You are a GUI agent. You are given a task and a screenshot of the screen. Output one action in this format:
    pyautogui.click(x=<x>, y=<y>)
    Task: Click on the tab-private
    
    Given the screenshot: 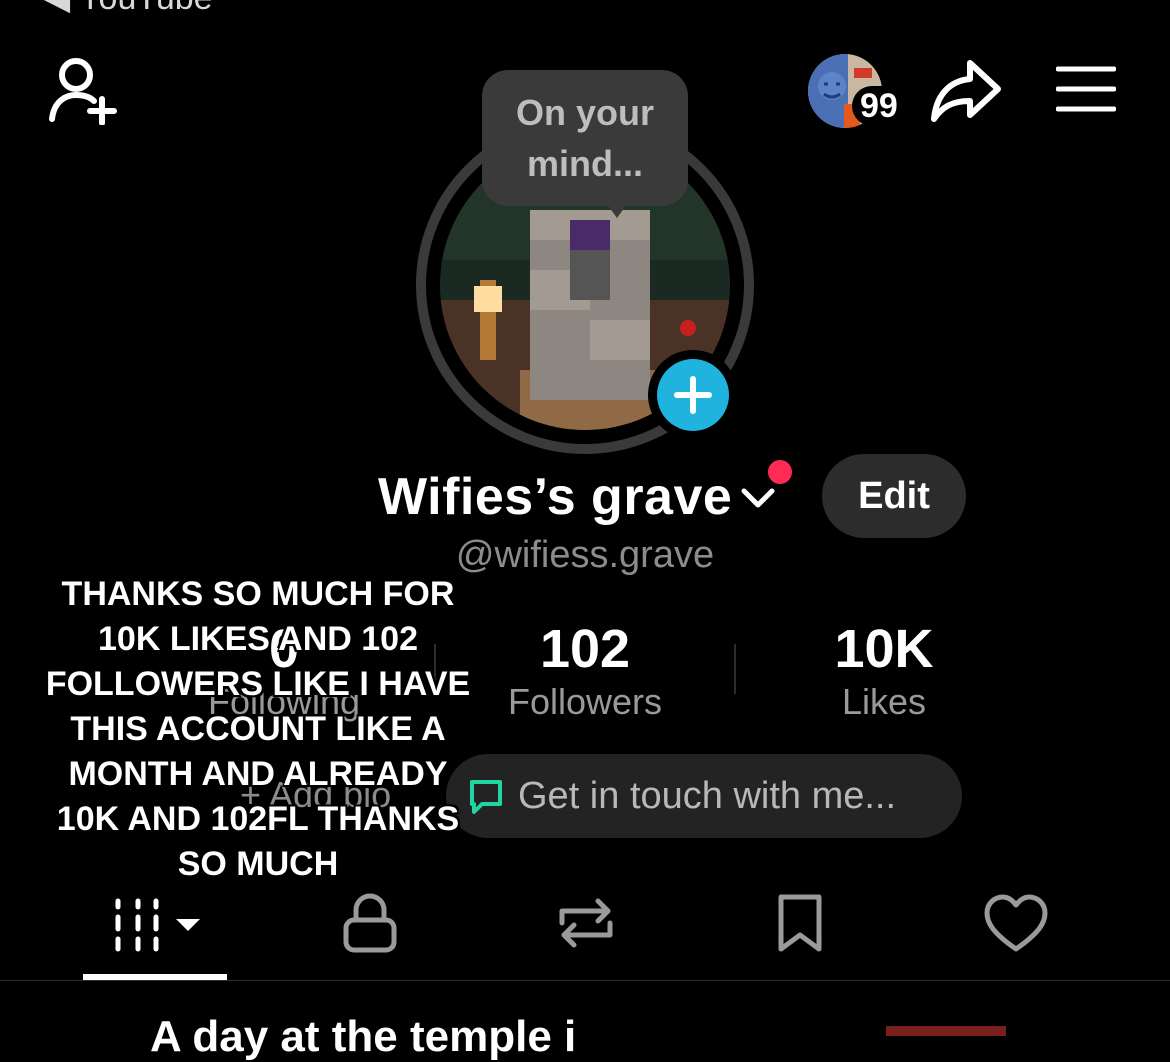 What is the action you would take?
    pyautogui.click(x=370, y=923)
    